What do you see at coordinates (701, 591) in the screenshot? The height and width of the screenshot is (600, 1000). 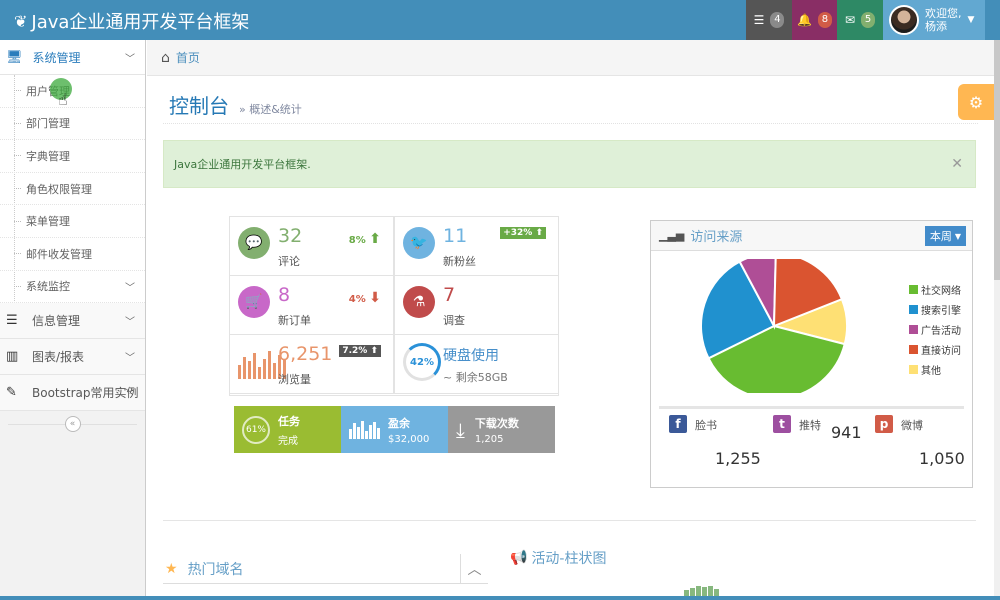 I see `activity-bars` at bounding box center [701, 591].